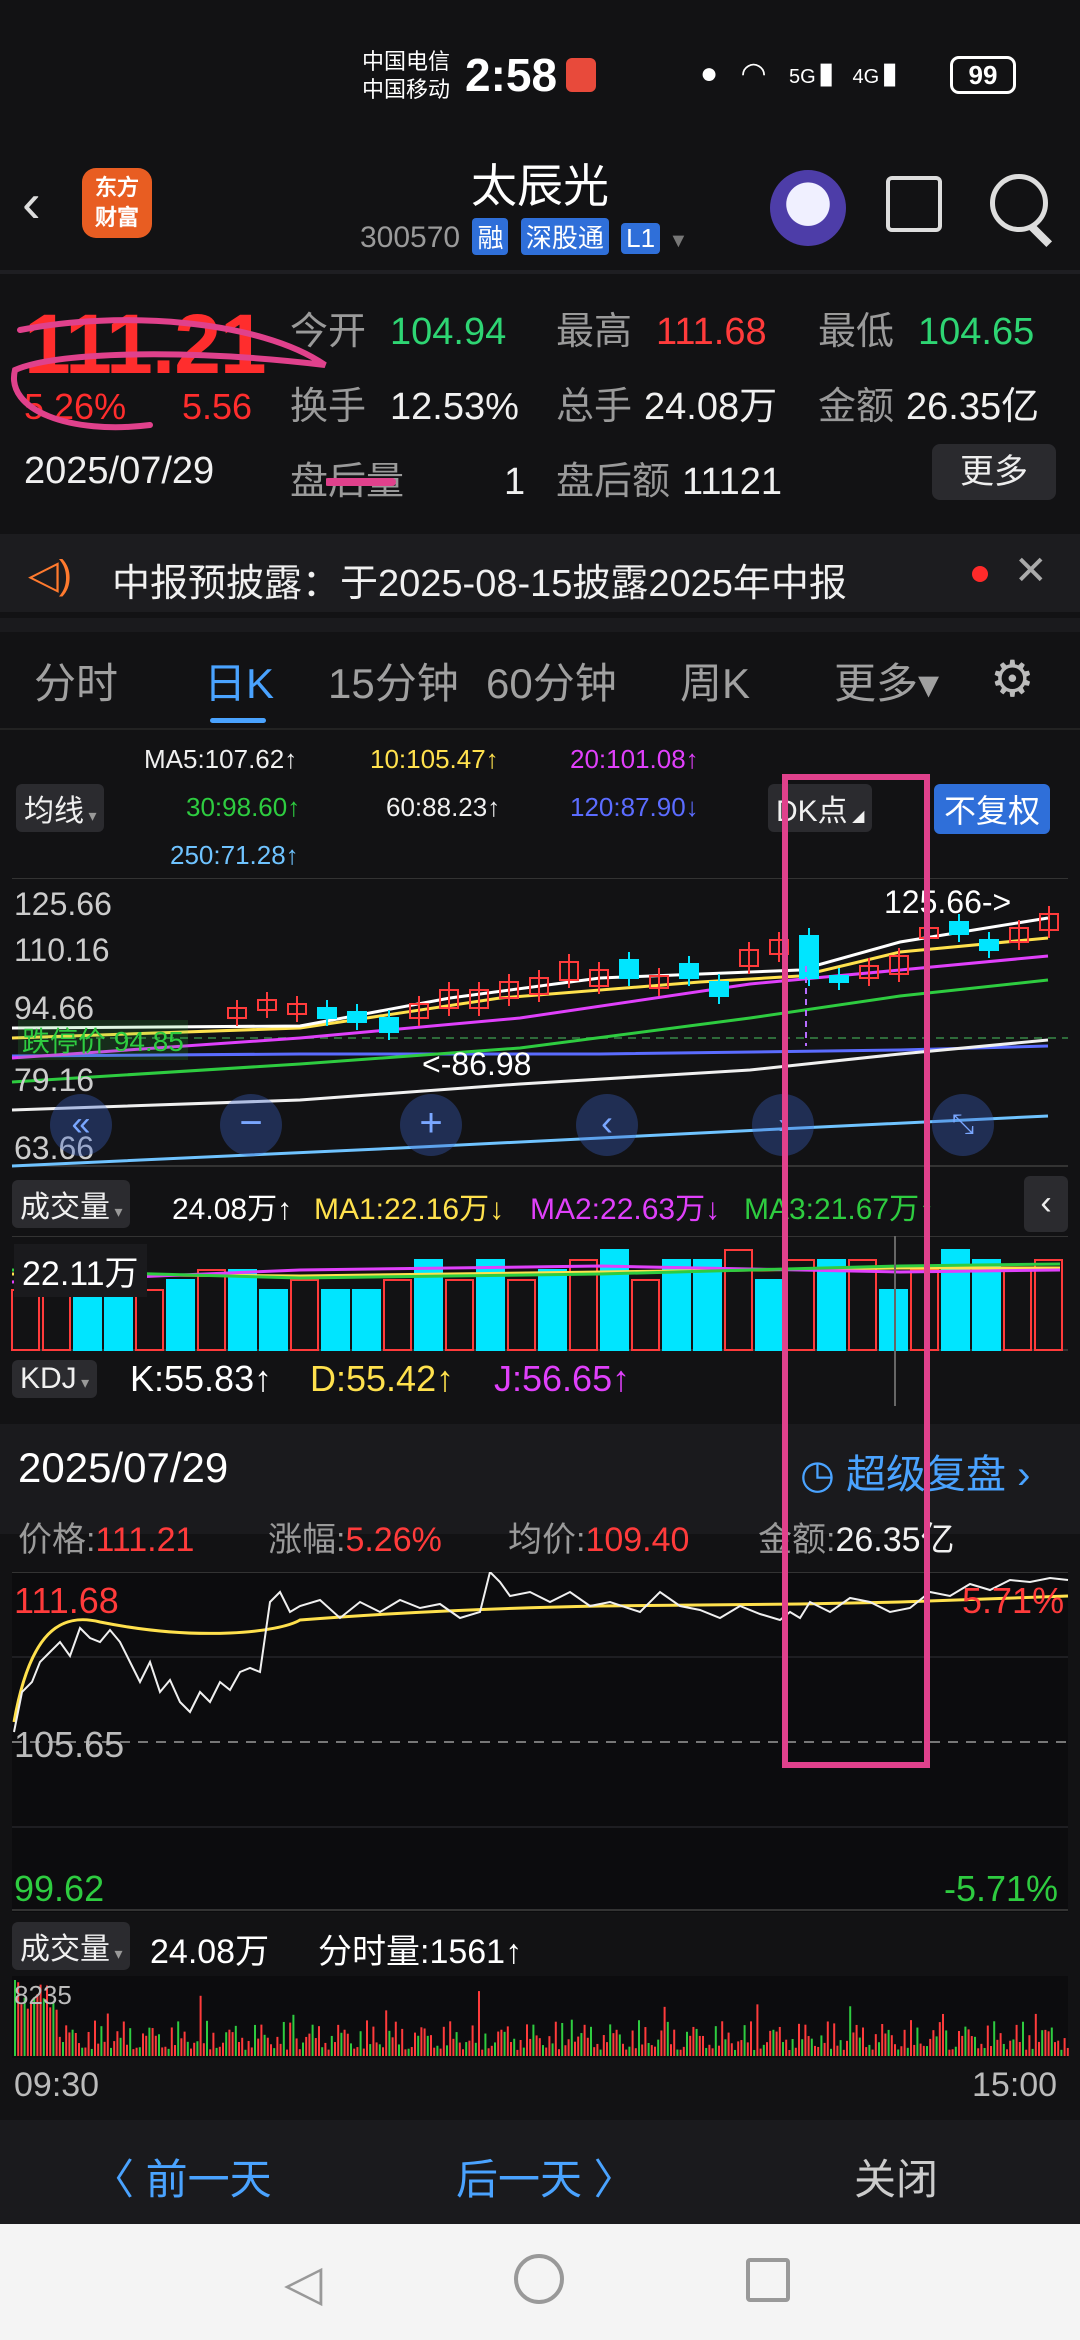  I want to click on prev-icon: ‹, so click(607, 1125).